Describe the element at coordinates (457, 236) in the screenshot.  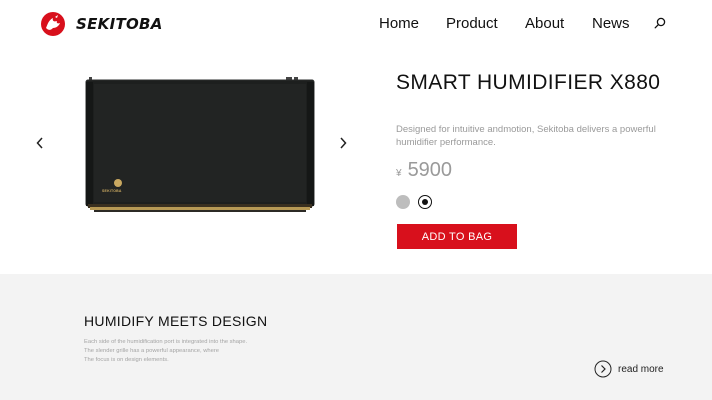
I see `add-to-bag-button: ADD TO BAG` at that location.